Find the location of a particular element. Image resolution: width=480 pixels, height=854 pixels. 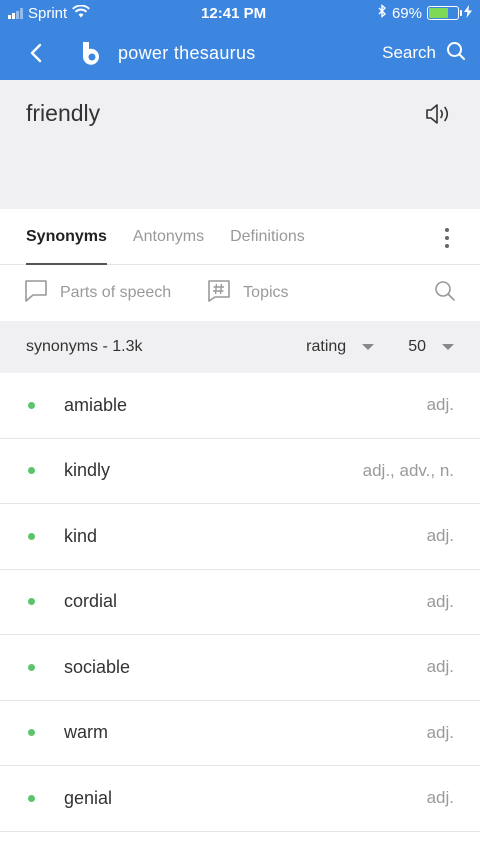

tab-definitions: Definitions is located at coordinates (267, 237).